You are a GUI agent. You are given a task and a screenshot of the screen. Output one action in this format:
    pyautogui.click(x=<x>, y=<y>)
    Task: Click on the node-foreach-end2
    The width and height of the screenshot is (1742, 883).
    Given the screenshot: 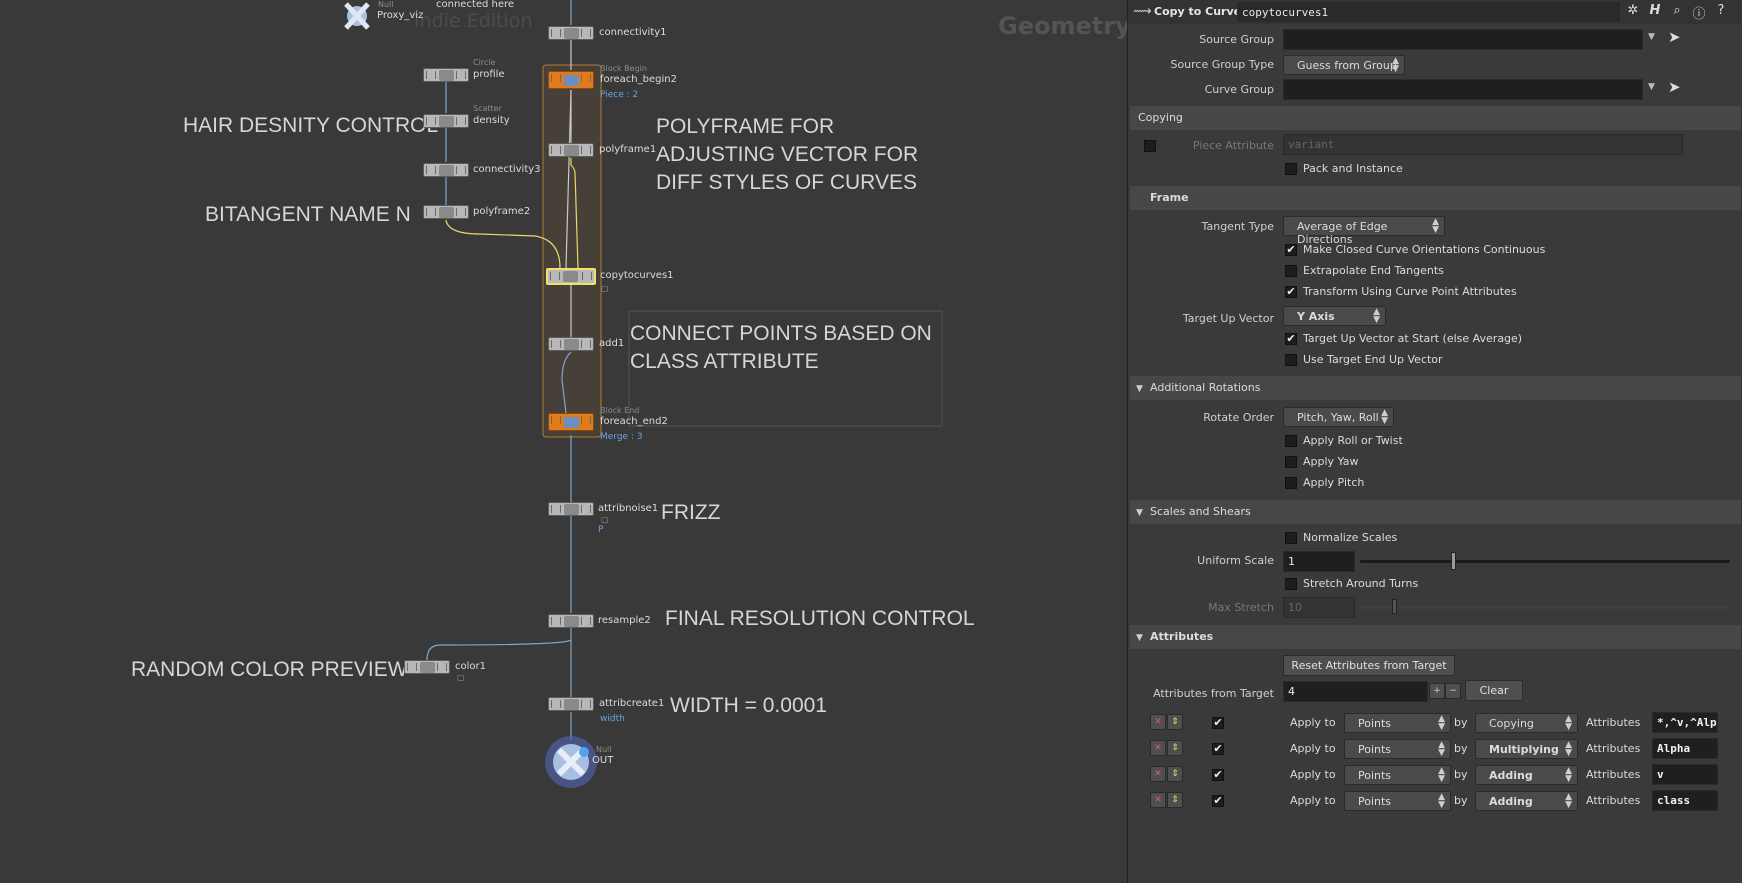 What is the action you would take?
    pyautogui.click(x=571, y=422)
    